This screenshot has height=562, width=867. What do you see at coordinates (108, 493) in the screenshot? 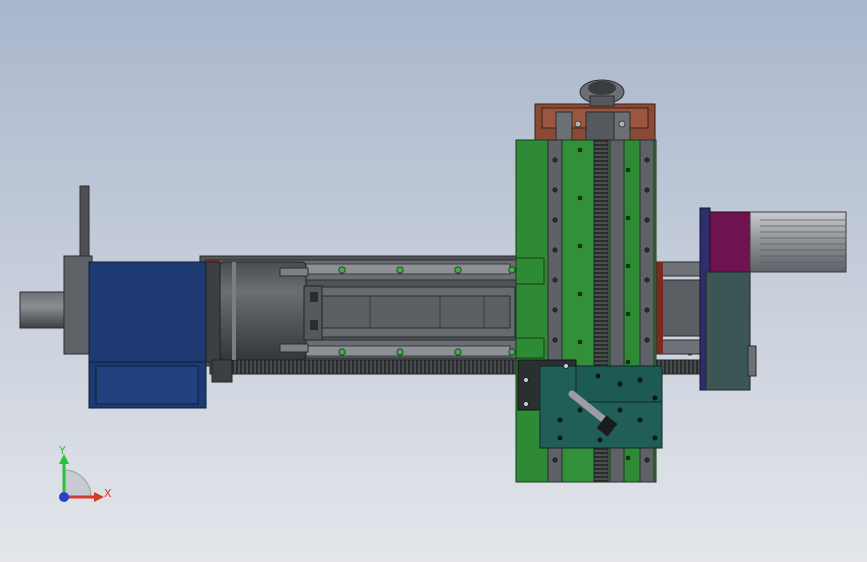
I see `triad-x-label: X` at bounding box center [108, 493].